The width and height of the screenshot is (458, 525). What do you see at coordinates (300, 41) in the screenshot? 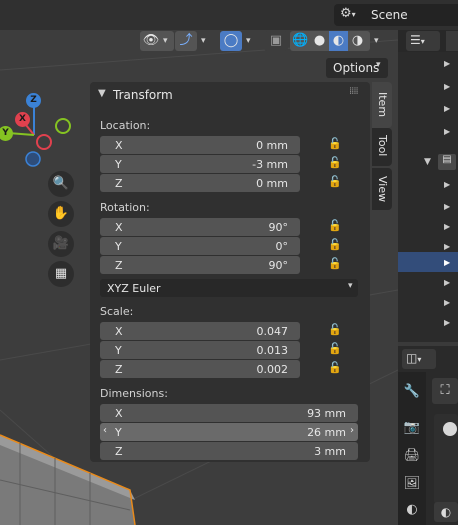
I see `wireframe-shading-icon: 🌐` at bounding box center [300, 41].